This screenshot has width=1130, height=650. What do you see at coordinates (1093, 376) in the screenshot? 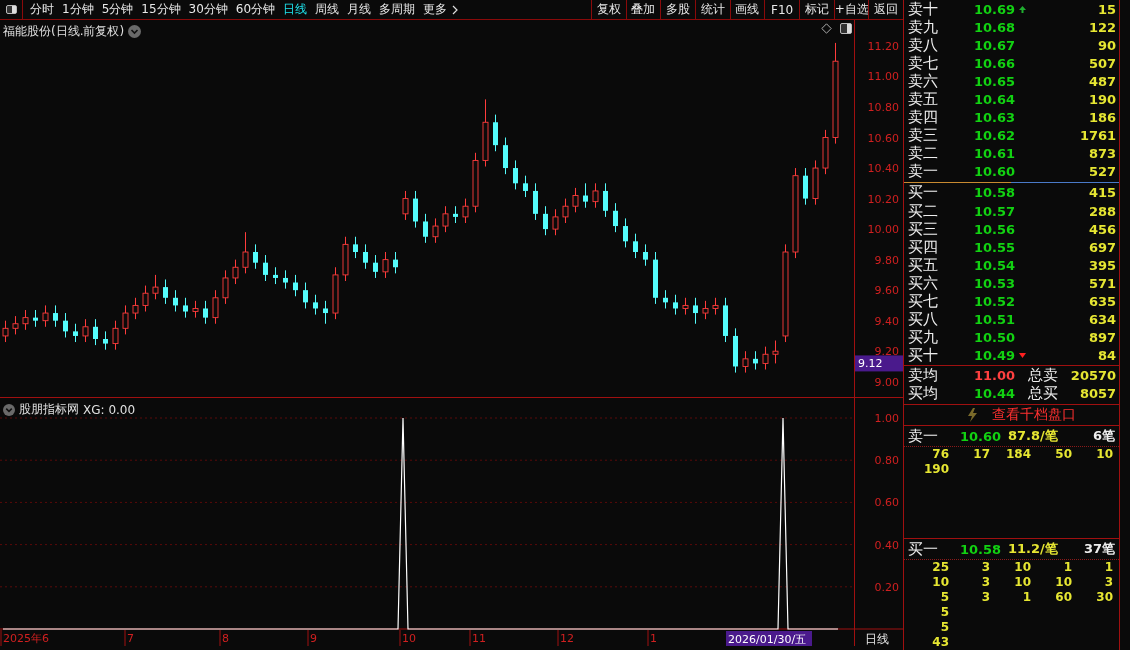
I see `total-volume: 20570` at bounding box center [1093, 376].